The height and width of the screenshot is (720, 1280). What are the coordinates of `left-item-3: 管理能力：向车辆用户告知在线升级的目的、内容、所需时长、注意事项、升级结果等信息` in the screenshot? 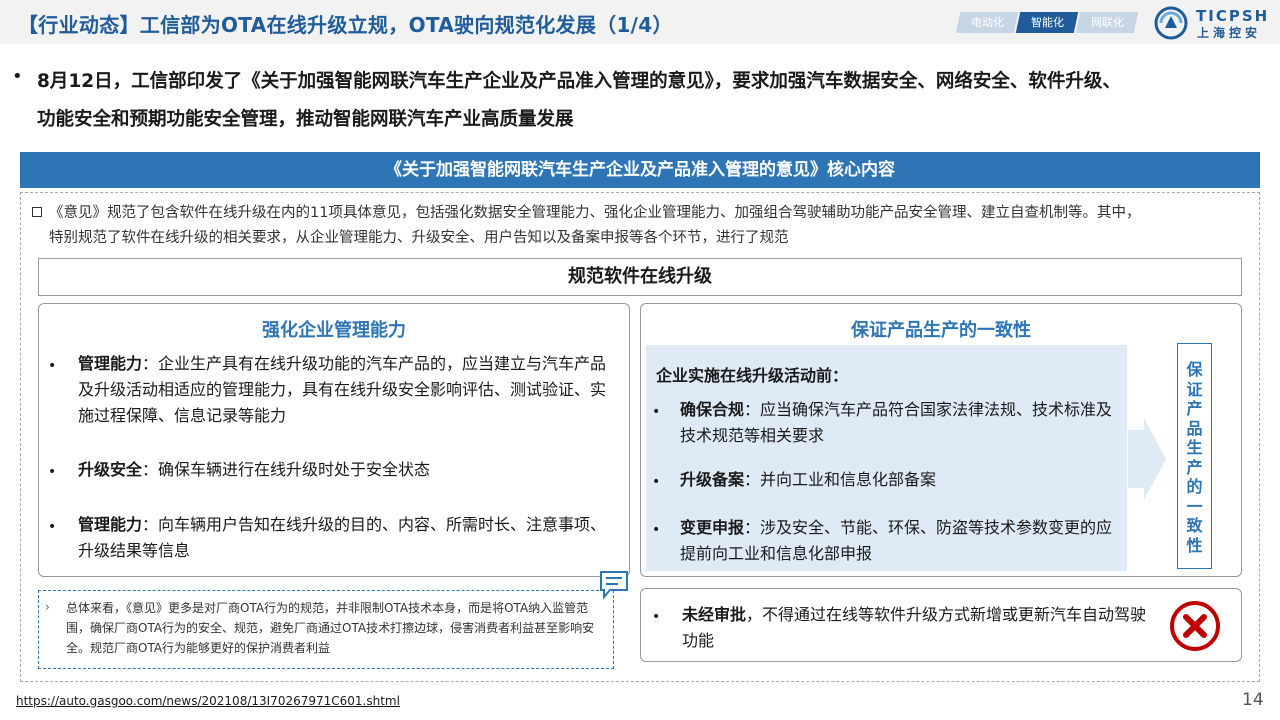 It's located at (342, 537).